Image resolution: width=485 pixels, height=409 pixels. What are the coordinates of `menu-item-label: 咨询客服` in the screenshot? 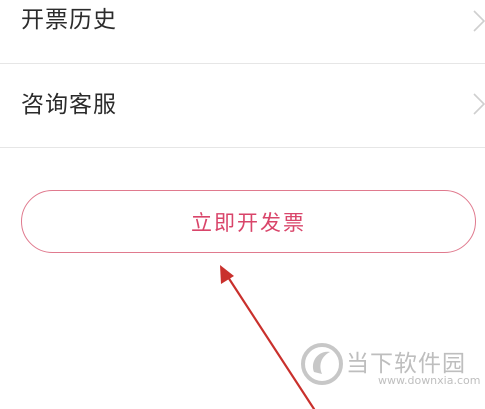 It's located at (69, 105).